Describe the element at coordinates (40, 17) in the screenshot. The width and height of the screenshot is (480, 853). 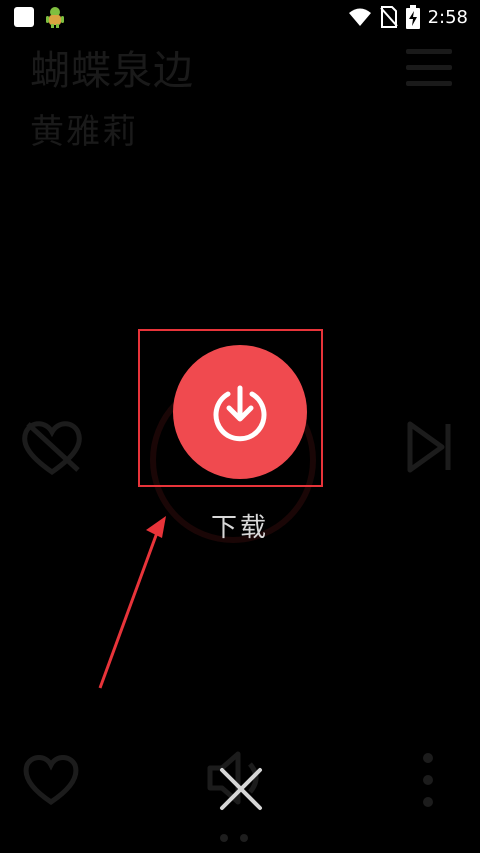
I see `status-left` at that location.